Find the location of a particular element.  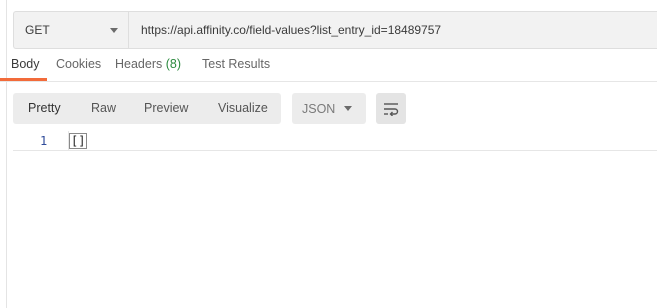

view-preview-button: Preview is located at coordinates (166, 108).